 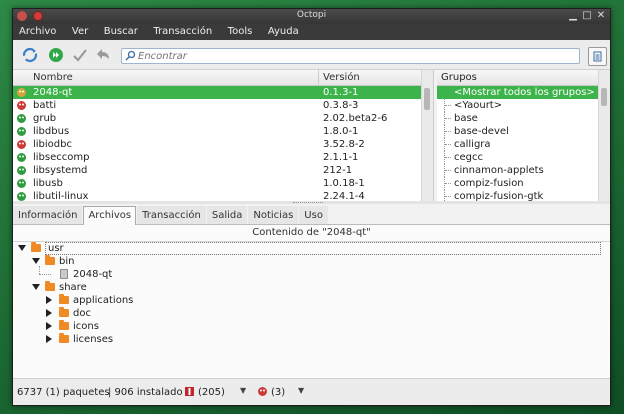 I want to click on group-item: compiz-fusion, so click(x=517, y=183).